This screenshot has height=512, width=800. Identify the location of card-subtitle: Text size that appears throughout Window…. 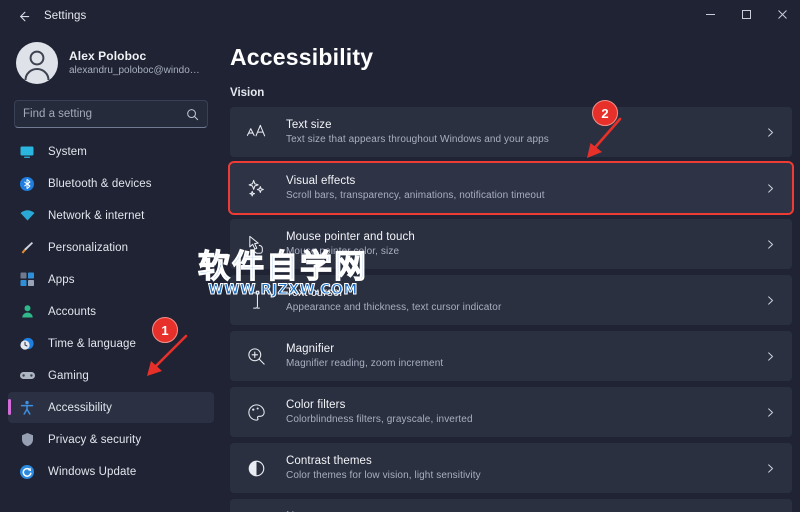
(417, 139).